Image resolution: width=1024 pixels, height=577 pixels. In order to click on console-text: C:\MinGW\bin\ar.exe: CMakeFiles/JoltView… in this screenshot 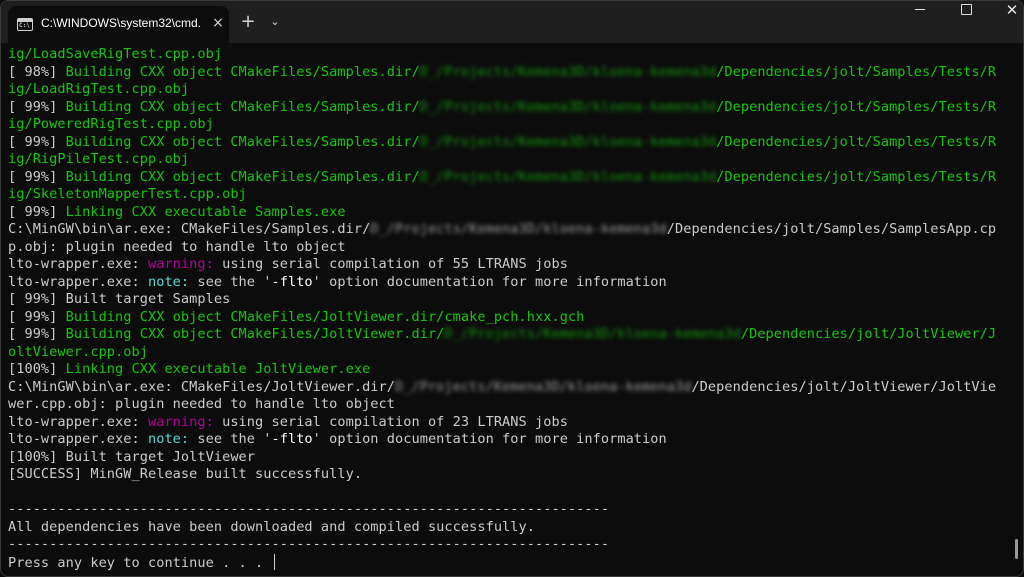, I will do `click(202, 386)`.